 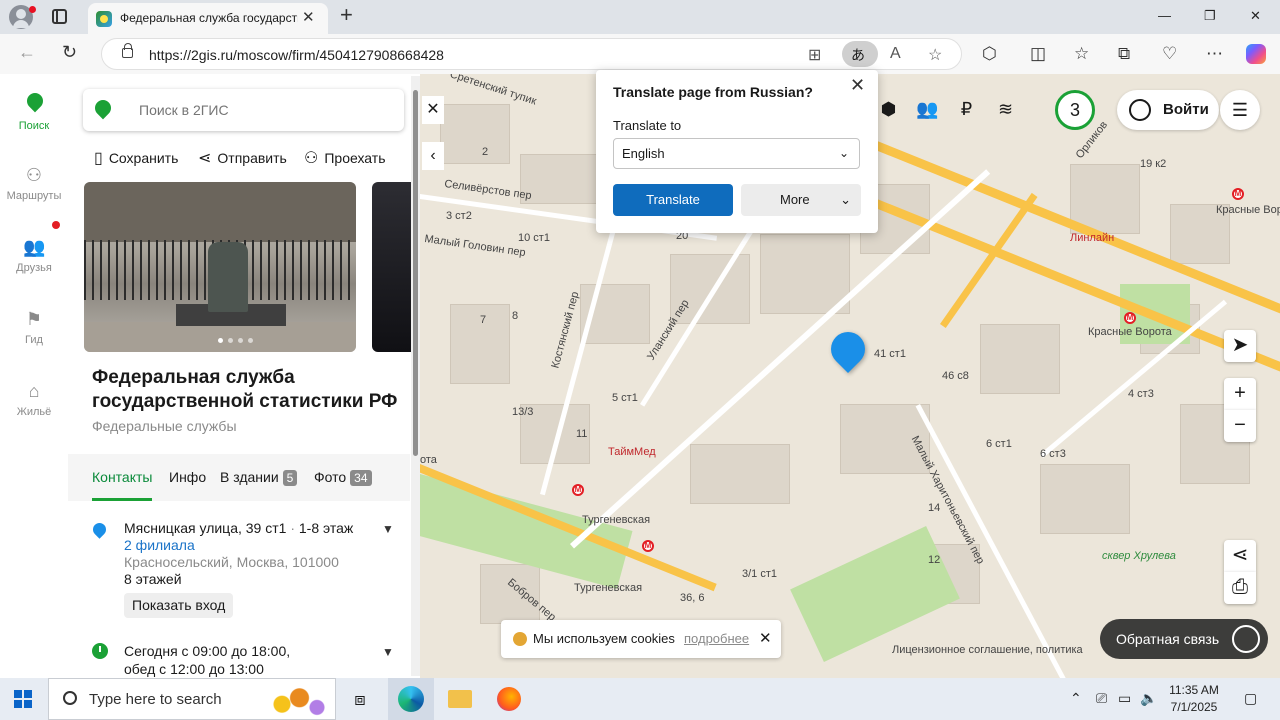 I want to click on traffic-score-badge: 3, so click(x=1075, y=110).